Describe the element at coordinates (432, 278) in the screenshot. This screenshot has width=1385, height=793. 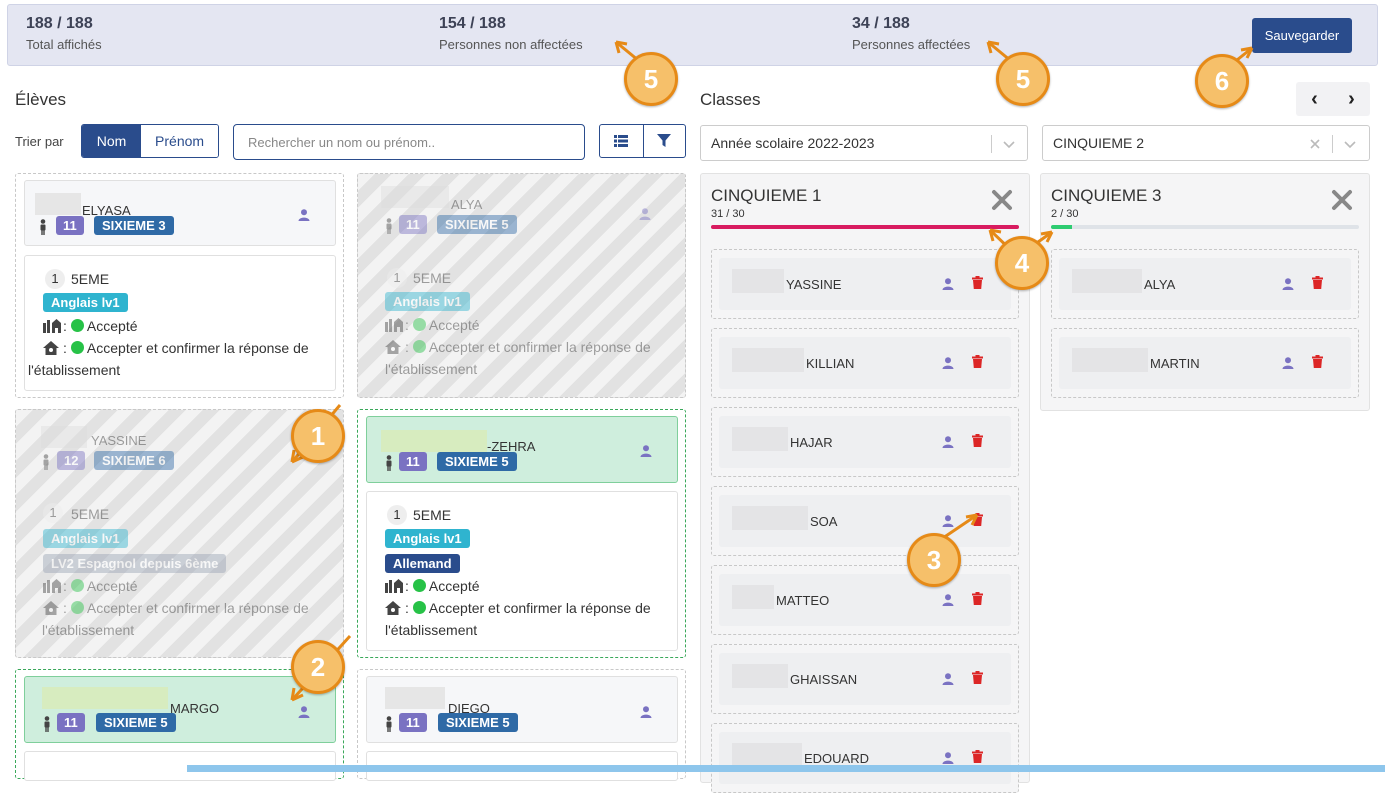
I see `level-label: 5EME` at that location.